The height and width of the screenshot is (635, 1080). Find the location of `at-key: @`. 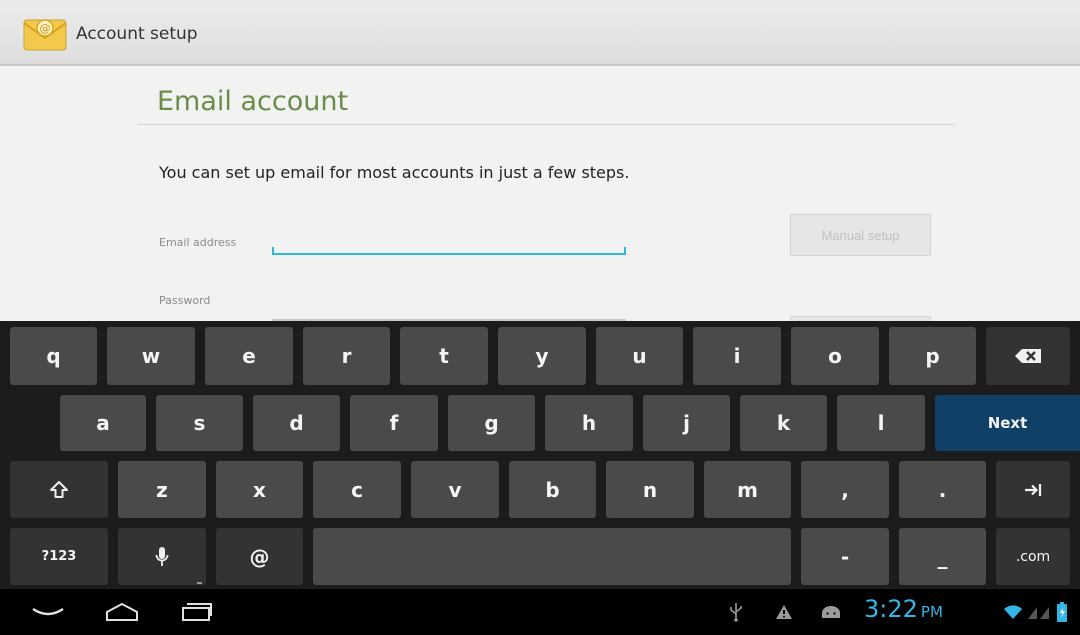

at-key: @ is located at coordinates (259, 556).